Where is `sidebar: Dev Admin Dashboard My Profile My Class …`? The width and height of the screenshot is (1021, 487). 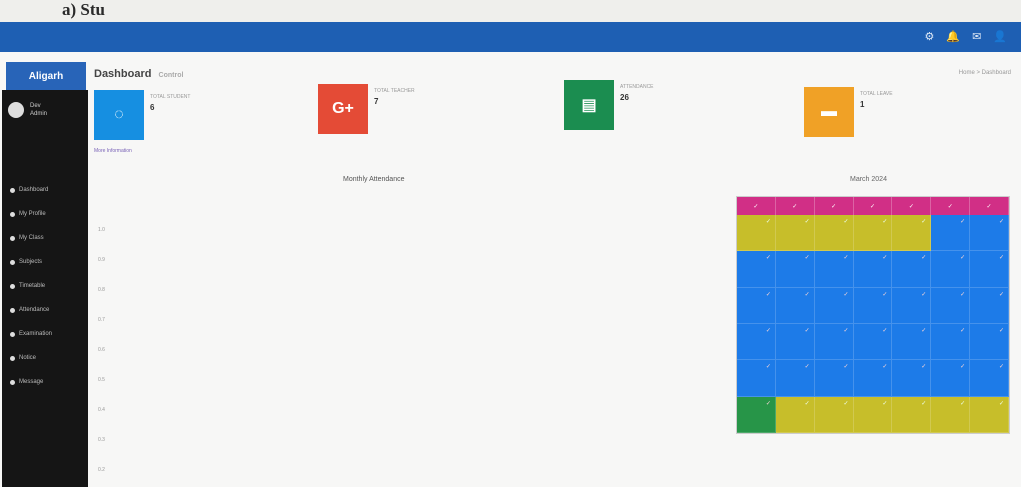
sidebar: Dev Admin Dashboard My Profile My Class … is located at coordinates (45, 288).